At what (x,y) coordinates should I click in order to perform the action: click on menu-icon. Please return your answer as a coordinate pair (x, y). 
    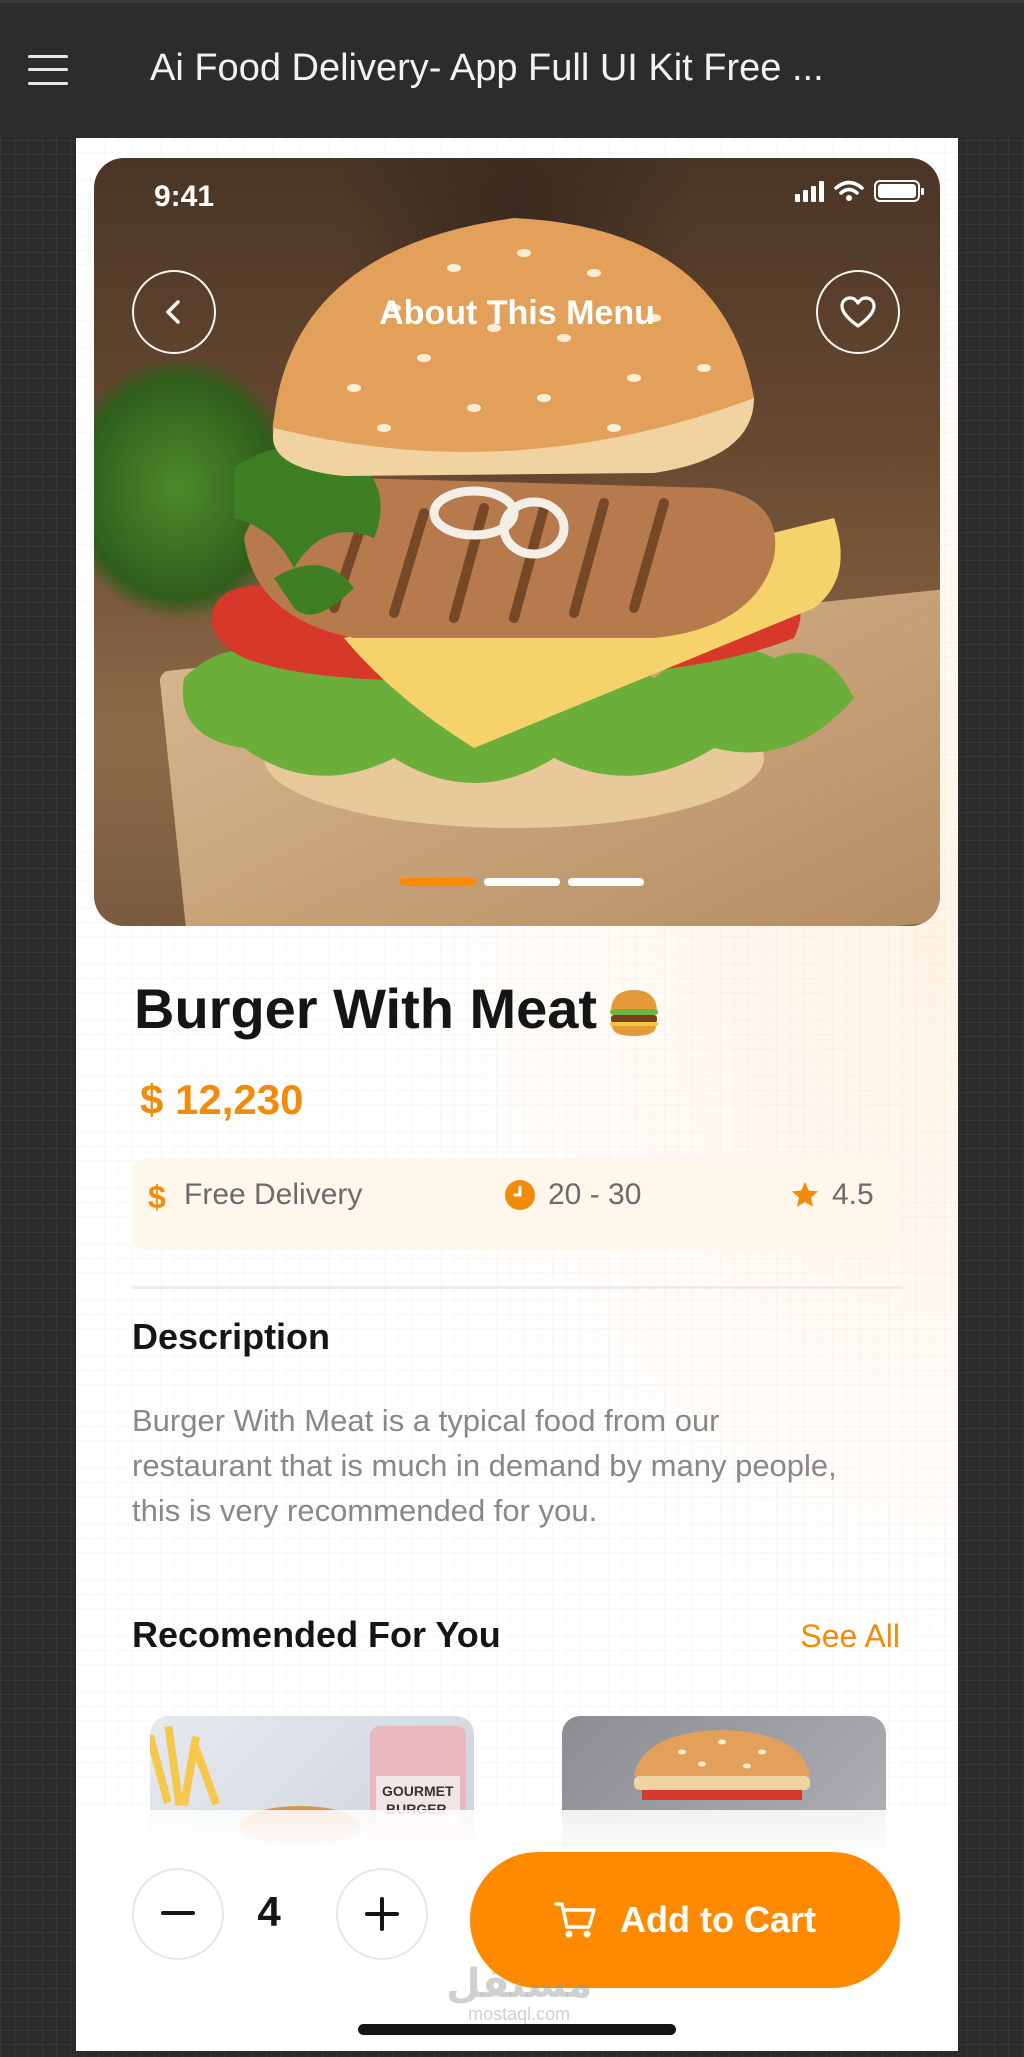
    Looking at the image, I should click on (48, 70).